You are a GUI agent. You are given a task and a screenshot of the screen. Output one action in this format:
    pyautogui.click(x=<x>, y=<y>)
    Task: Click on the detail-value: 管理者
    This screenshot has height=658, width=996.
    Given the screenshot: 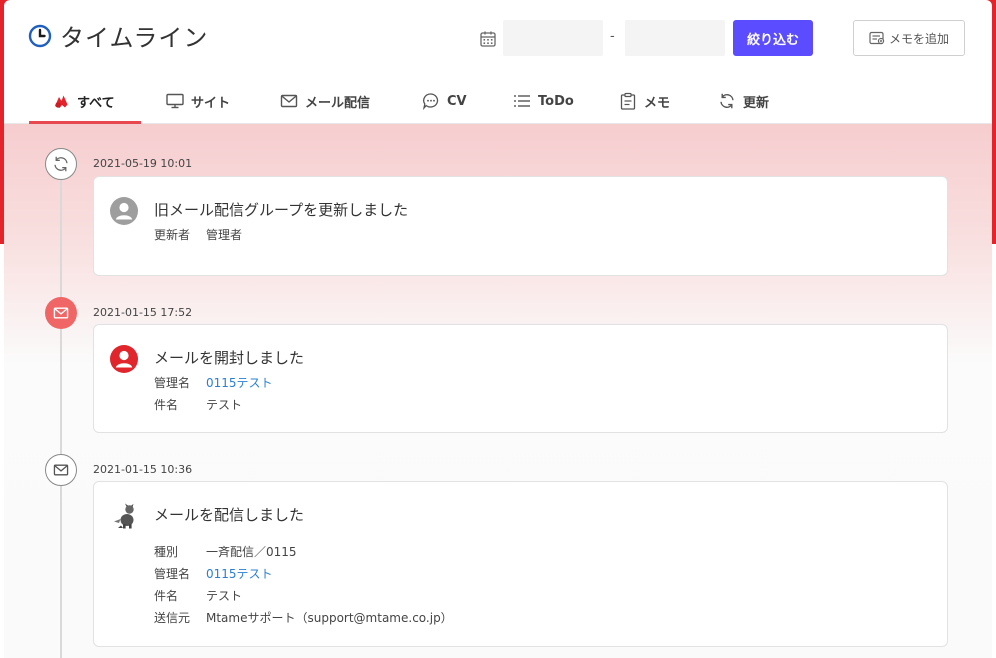 What is the action you would take?
    pyautogui.click(x=224, y=235)
    